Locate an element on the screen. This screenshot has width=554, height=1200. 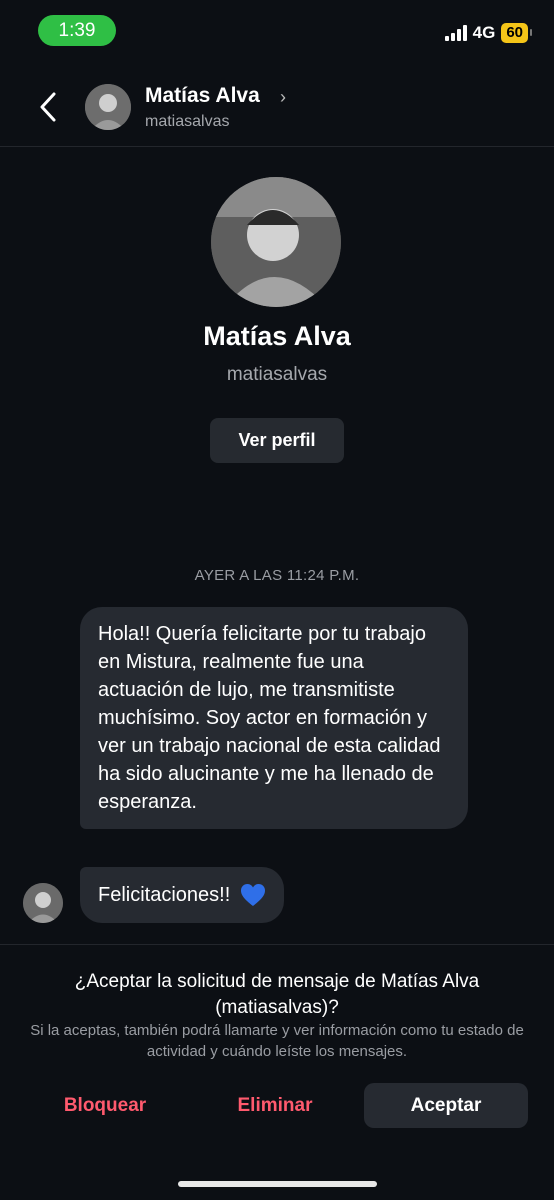
chevron-right-icon: › is located at coordinates (283, 97).